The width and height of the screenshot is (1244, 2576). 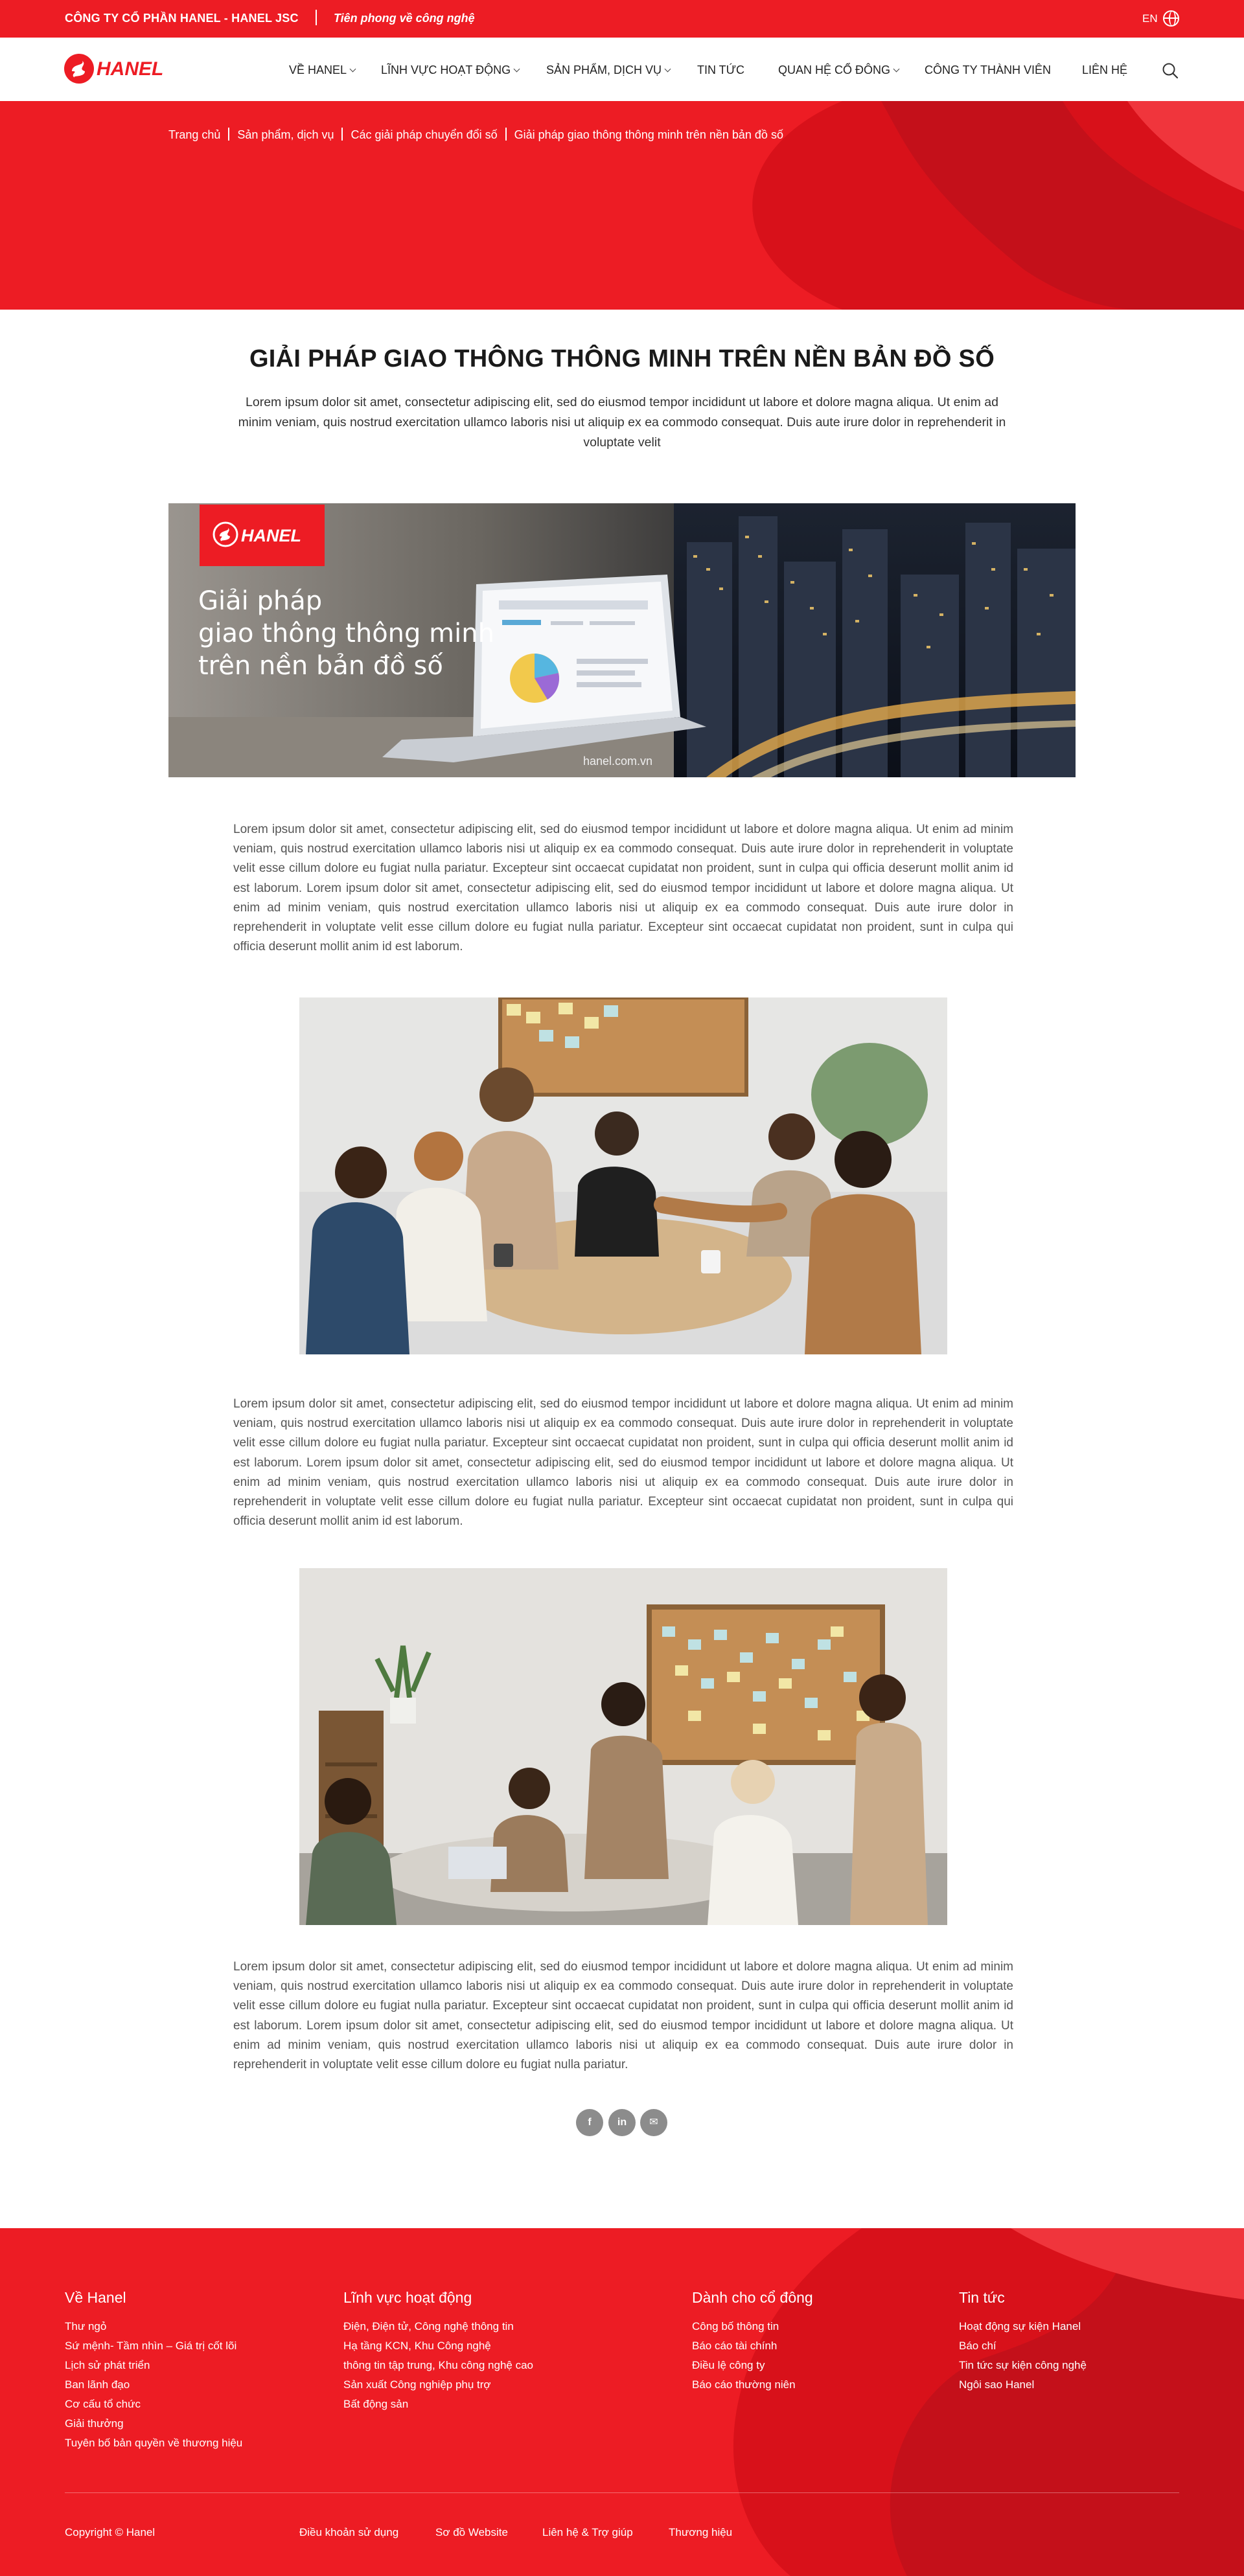 What do you see at coordinates (407, 2297) in the screenshot?
I see `footer-heading: Lĩnh vực hoạt động` at bounding box center [407, 2297].